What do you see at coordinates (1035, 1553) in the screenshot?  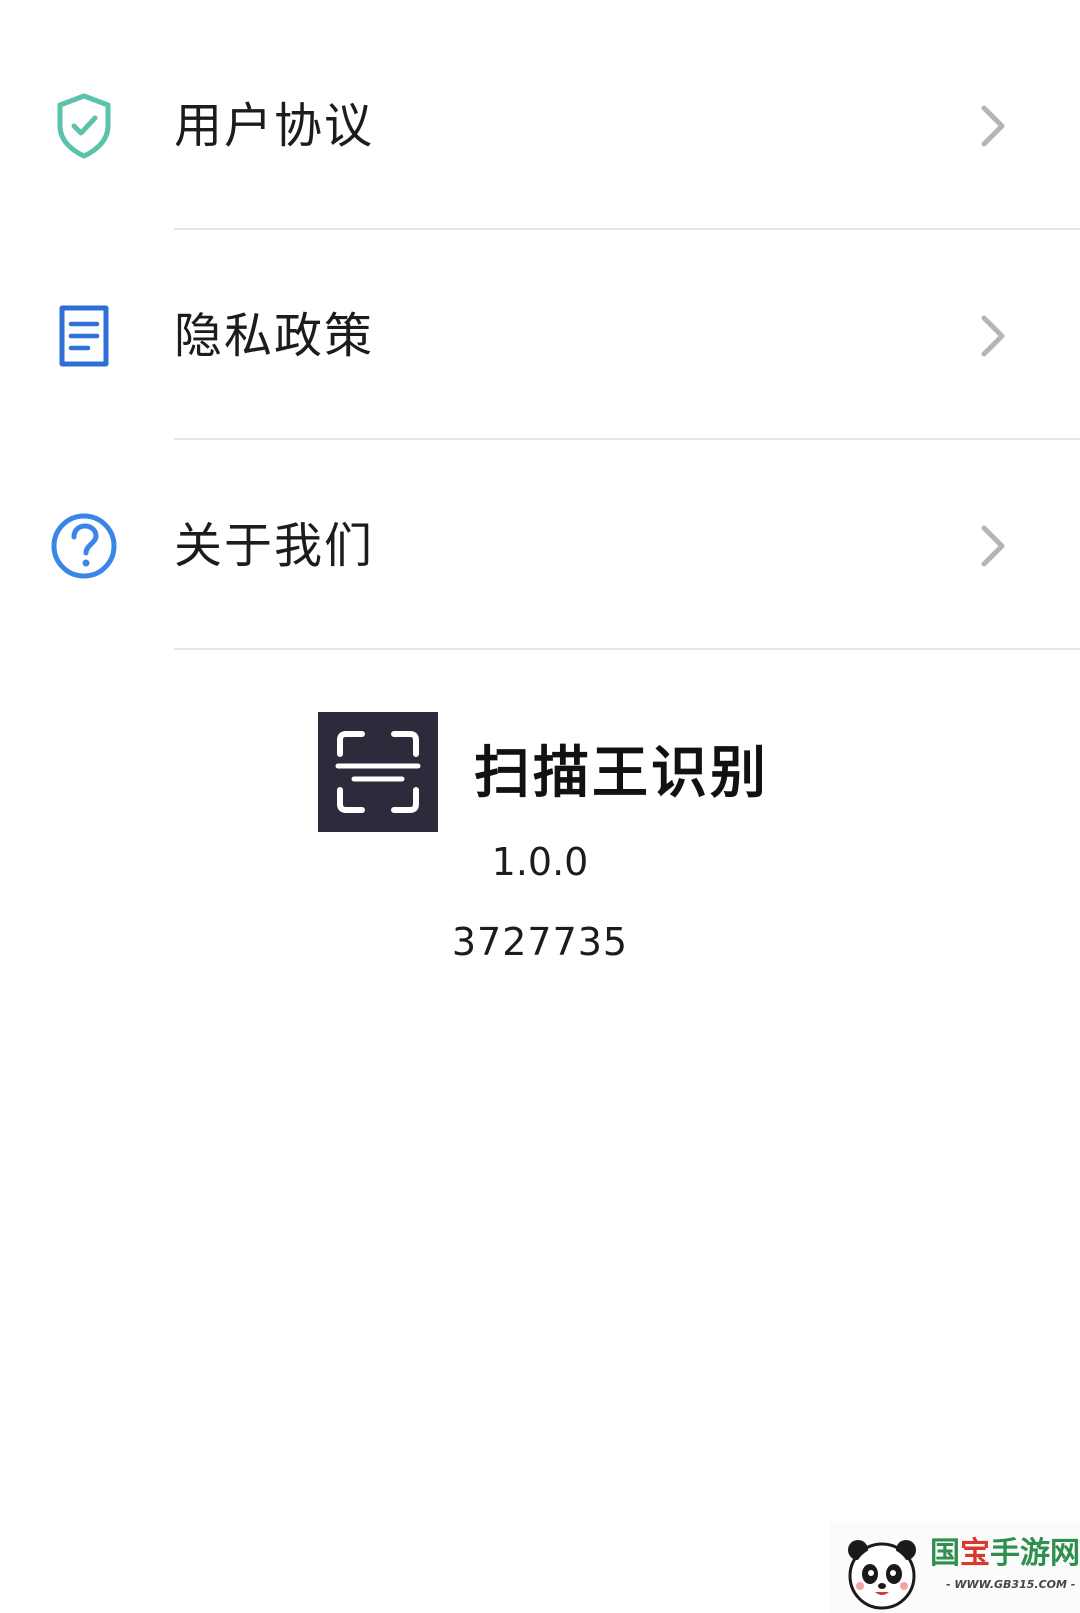 I see `watermark-brand-part: 手游网` at bounding box center [1035, 1553].